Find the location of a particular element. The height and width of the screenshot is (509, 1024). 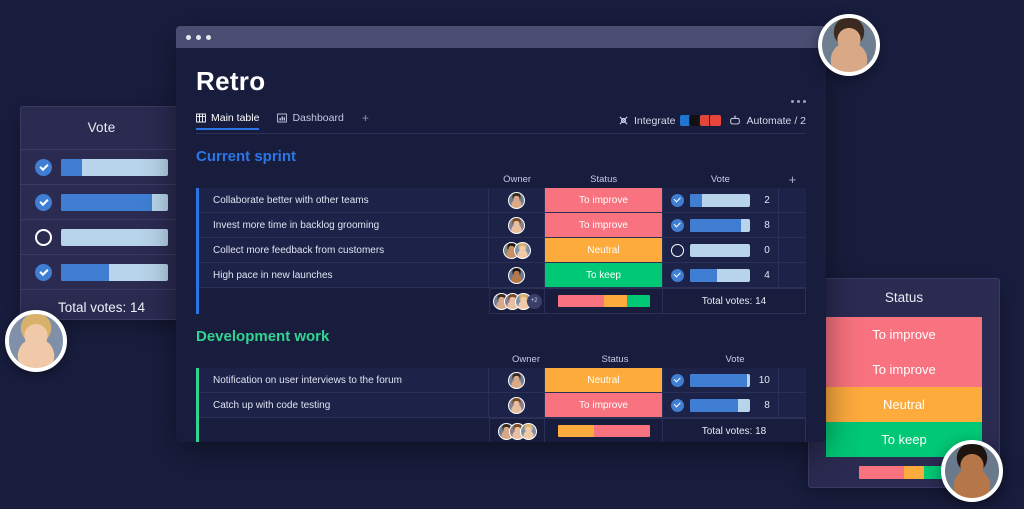

kebab-dot-2-icon is located at coordinates (798, 101).